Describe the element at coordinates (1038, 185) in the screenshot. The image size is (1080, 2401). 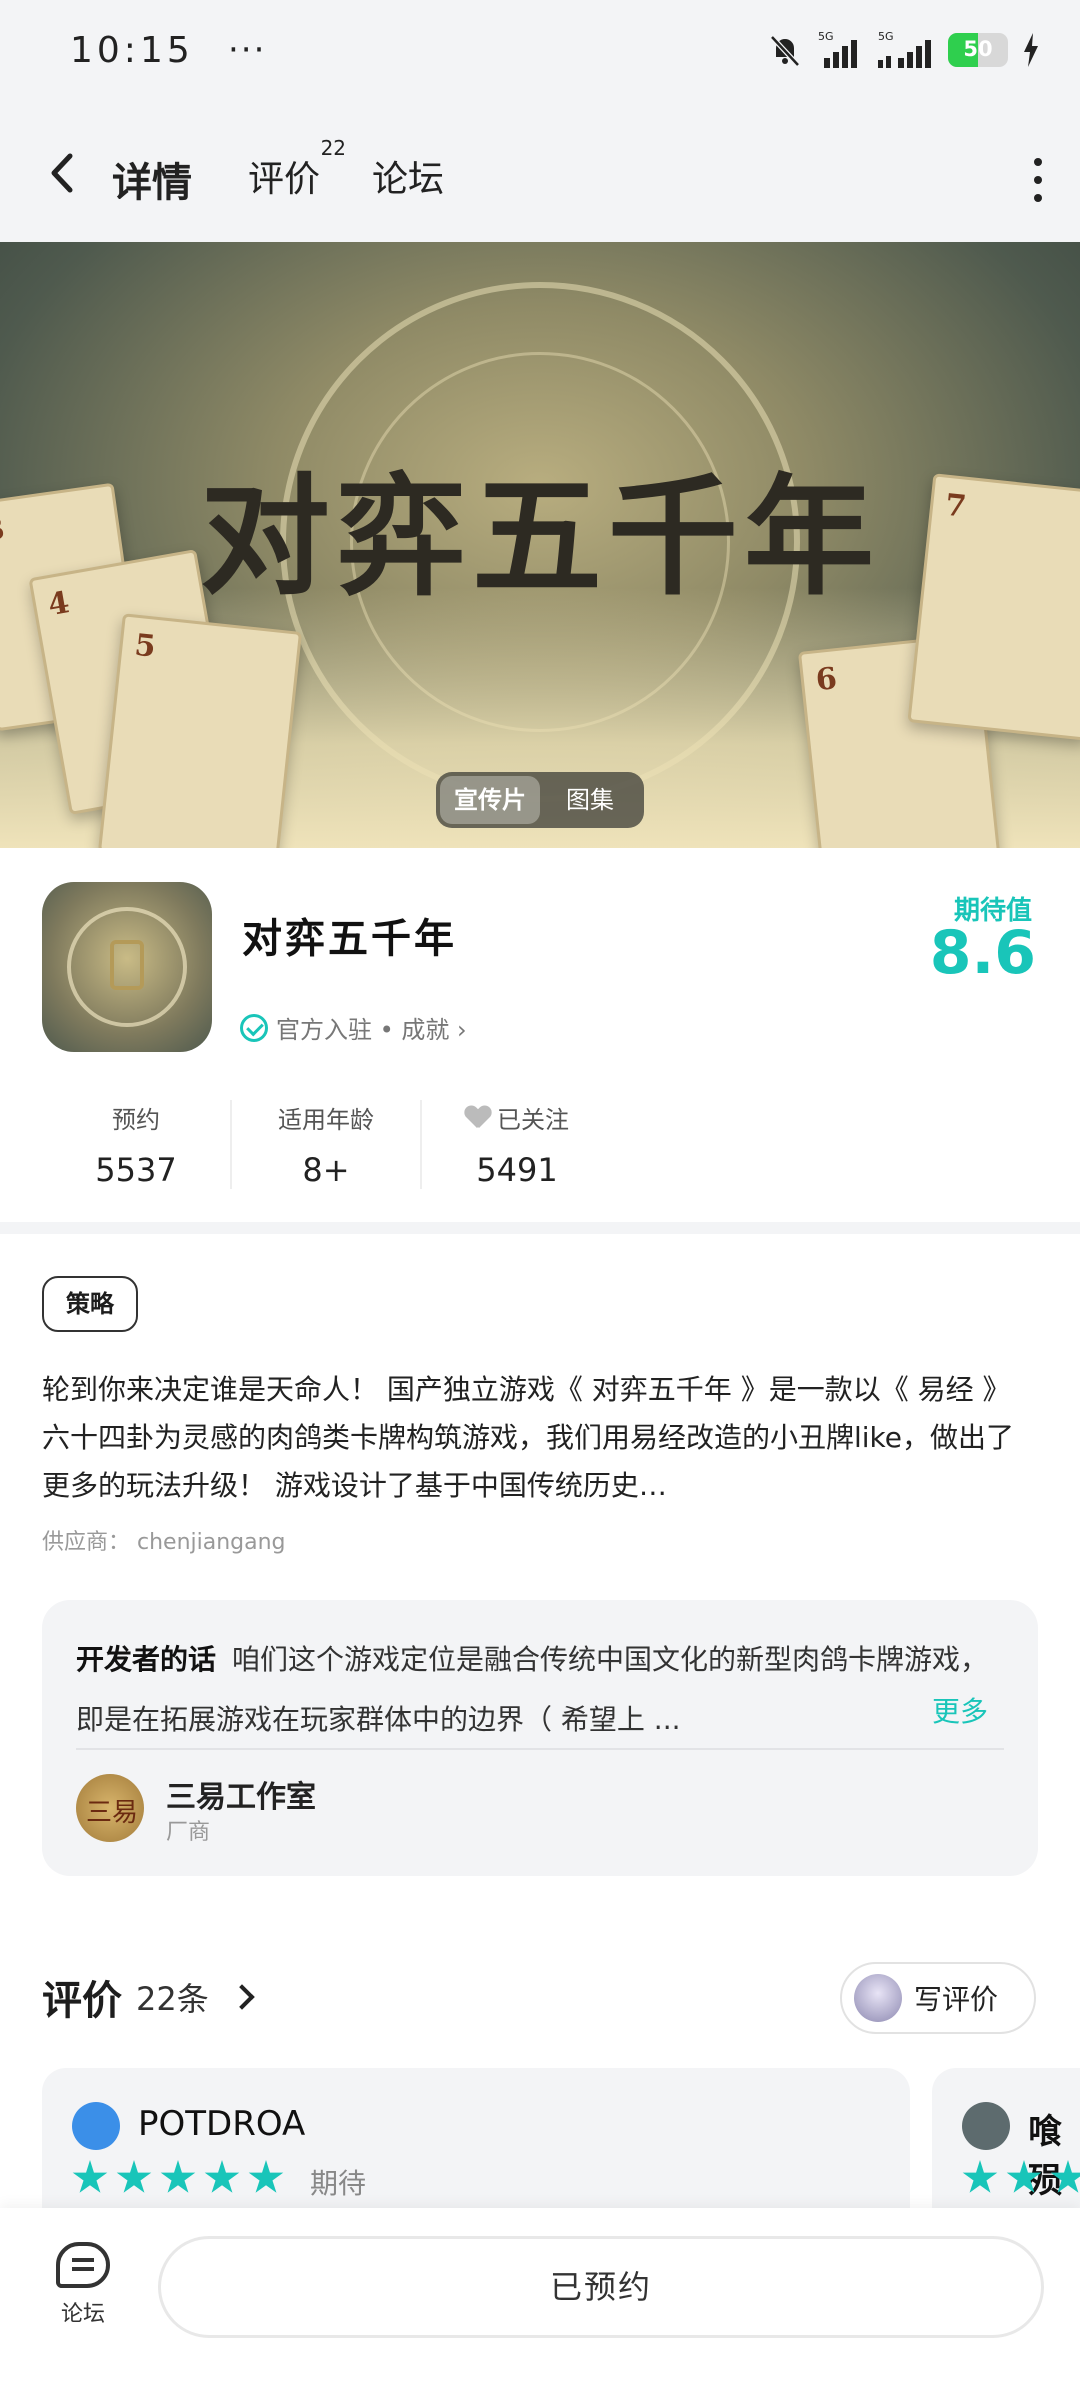
I see `more-options-icon` at that location.